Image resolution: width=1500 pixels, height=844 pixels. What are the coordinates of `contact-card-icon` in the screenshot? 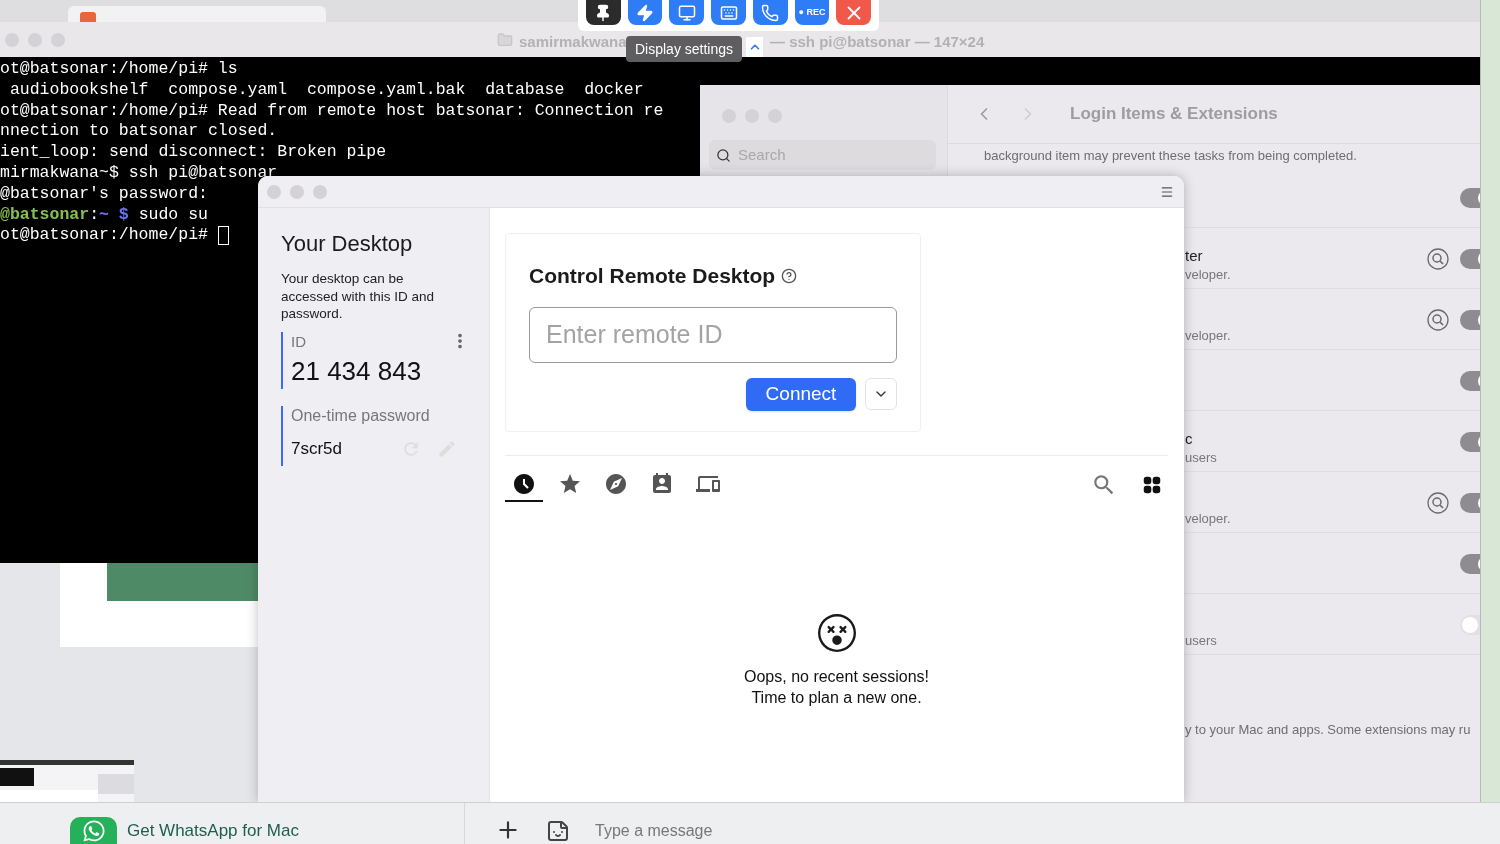 It's located at (662, 484).